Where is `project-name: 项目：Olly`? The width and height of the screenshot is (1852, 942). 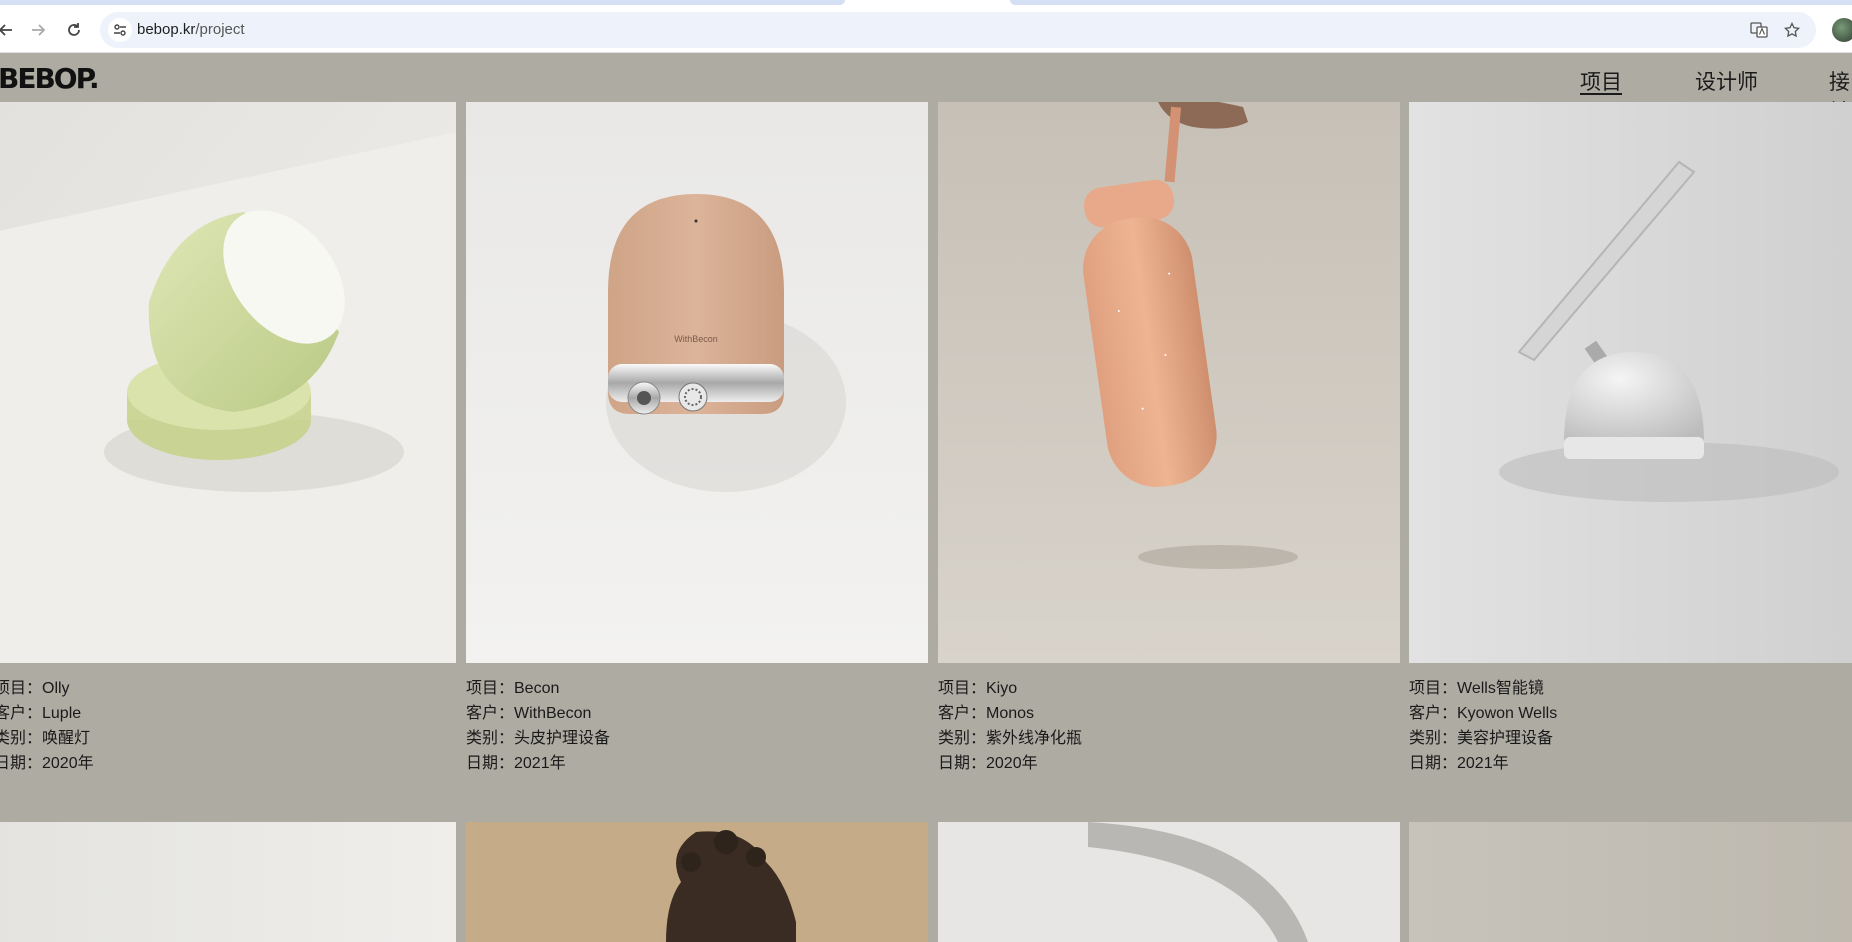
project-name: 项目：Olly is located at coordinates (35, 688).